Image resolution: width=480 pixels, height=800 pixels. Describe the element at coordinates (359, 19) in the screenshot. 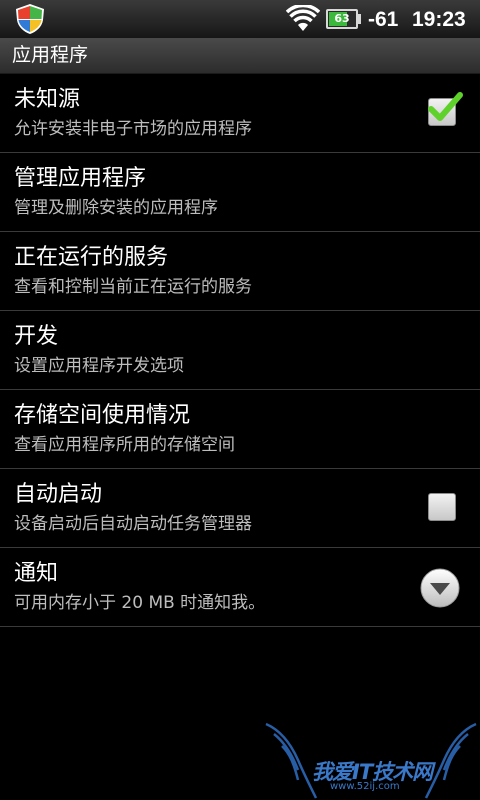

I see `battery-tip` at that location.